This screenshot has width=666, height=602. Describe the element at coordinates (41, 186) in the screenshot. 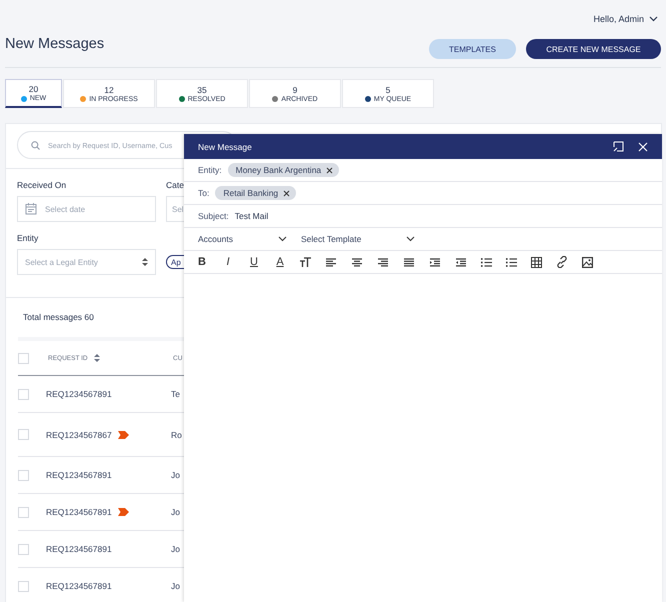

I see `field-label: Received On` at that location.